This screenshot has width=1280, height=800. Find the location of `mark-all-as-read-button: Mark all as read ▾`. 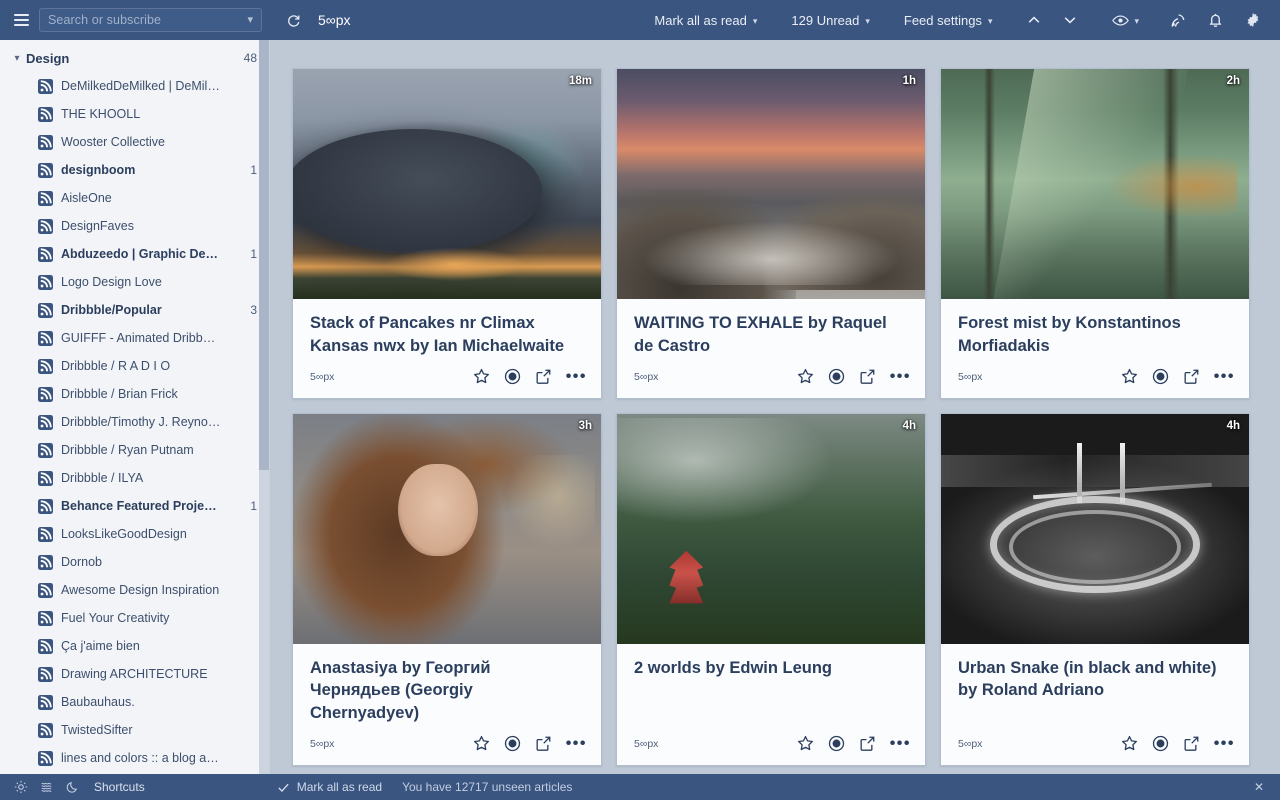

mark-all-as-read-button: Mark all as read ▾ is located at coordinates (705, 20).